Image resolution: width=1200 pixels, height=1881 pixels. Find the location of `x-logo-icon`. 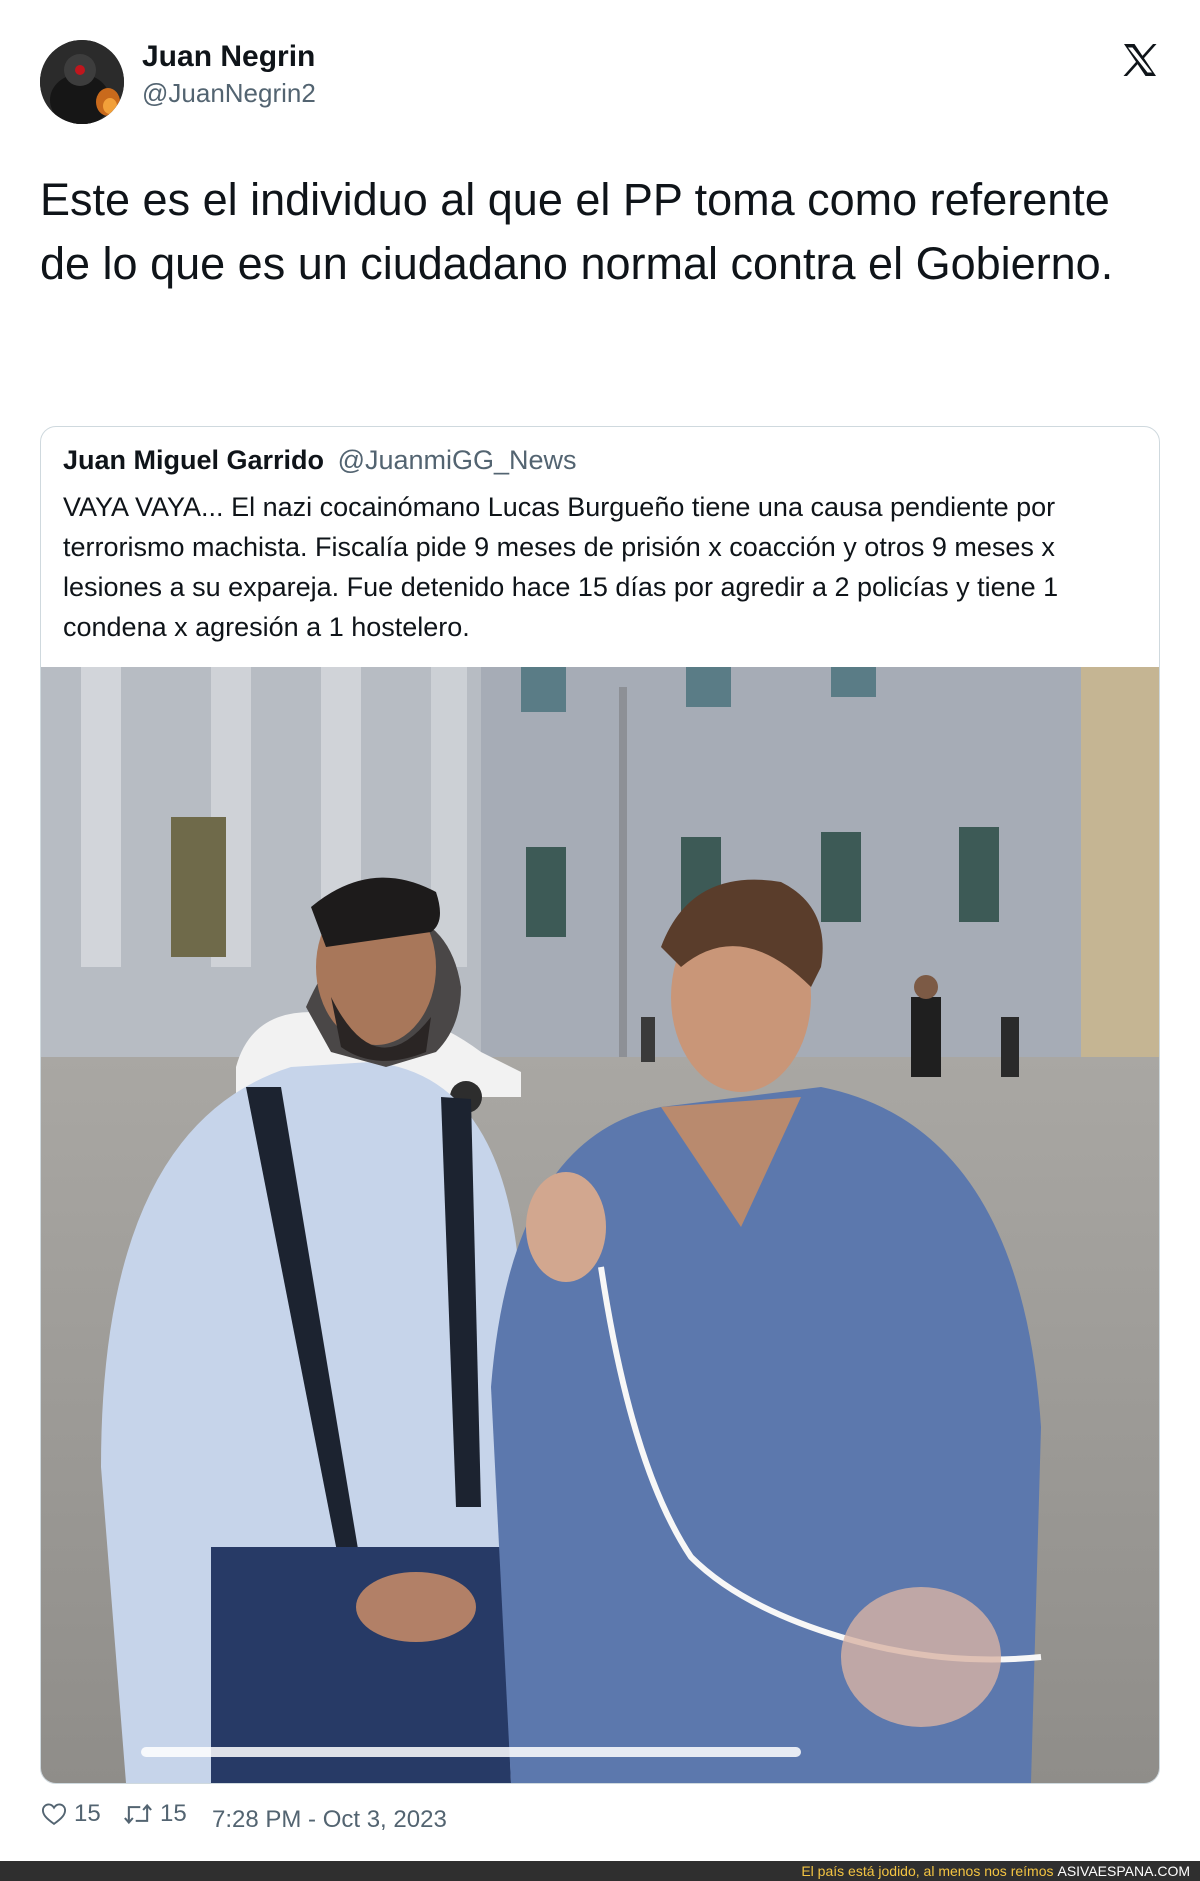

x-logo-icon is located at coordinates (1140, 60).